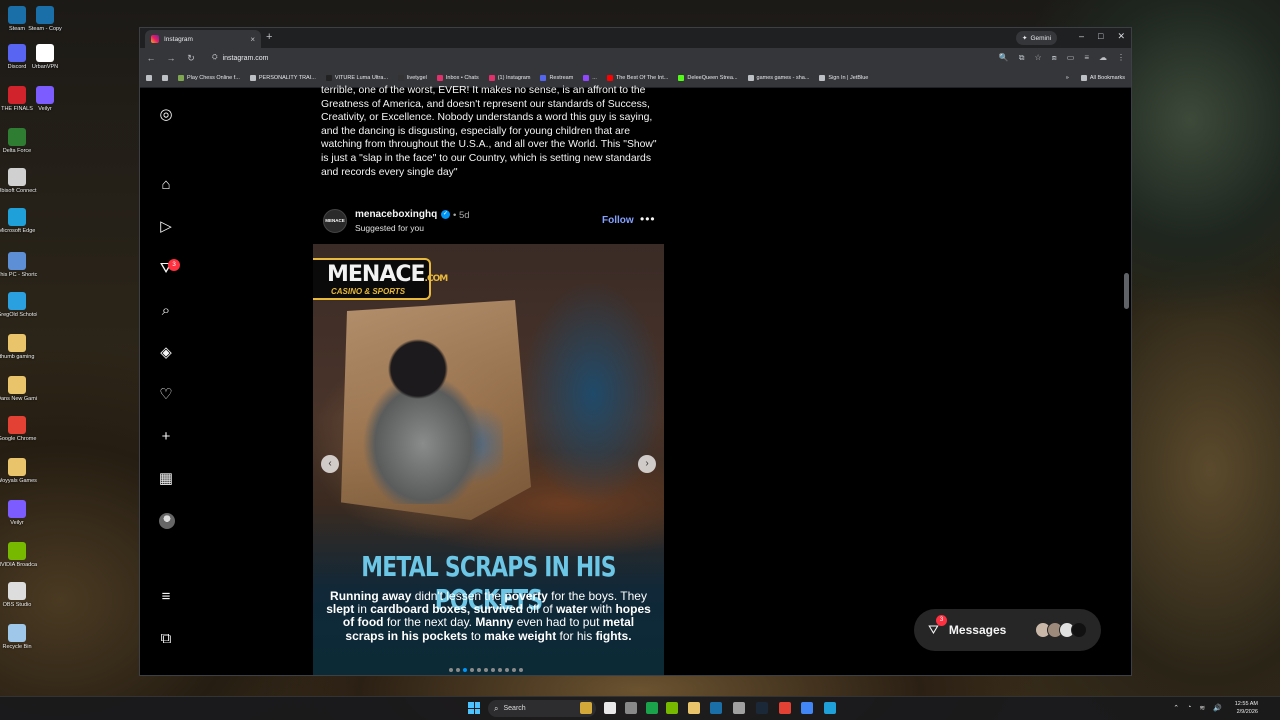 The height and width of the screenshot is (720, 1280). Describe the element at coordinates (18, 265) in the screenshot. I see `desktop-icon: This PC - Shortcut` at that location.